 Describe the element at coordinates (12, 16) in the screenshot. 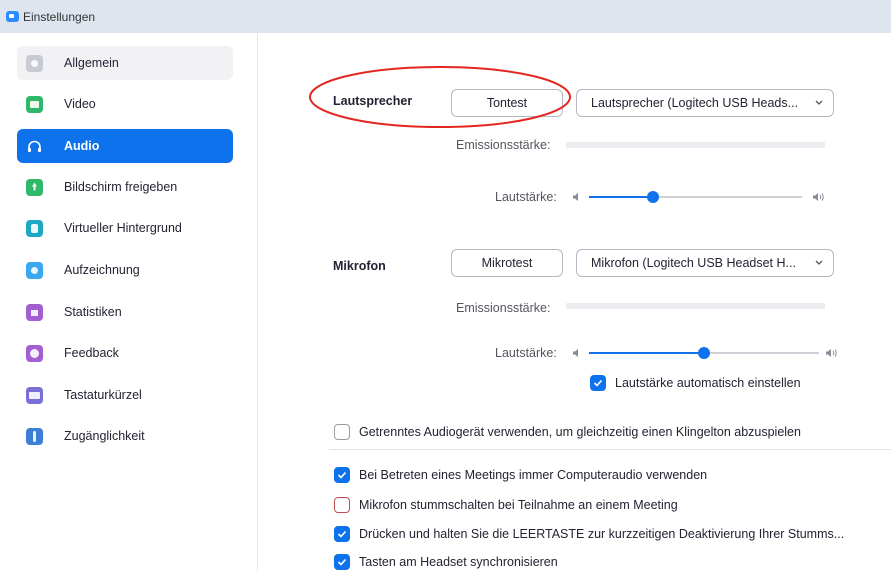

I see `zoom-app-icon` at that location.